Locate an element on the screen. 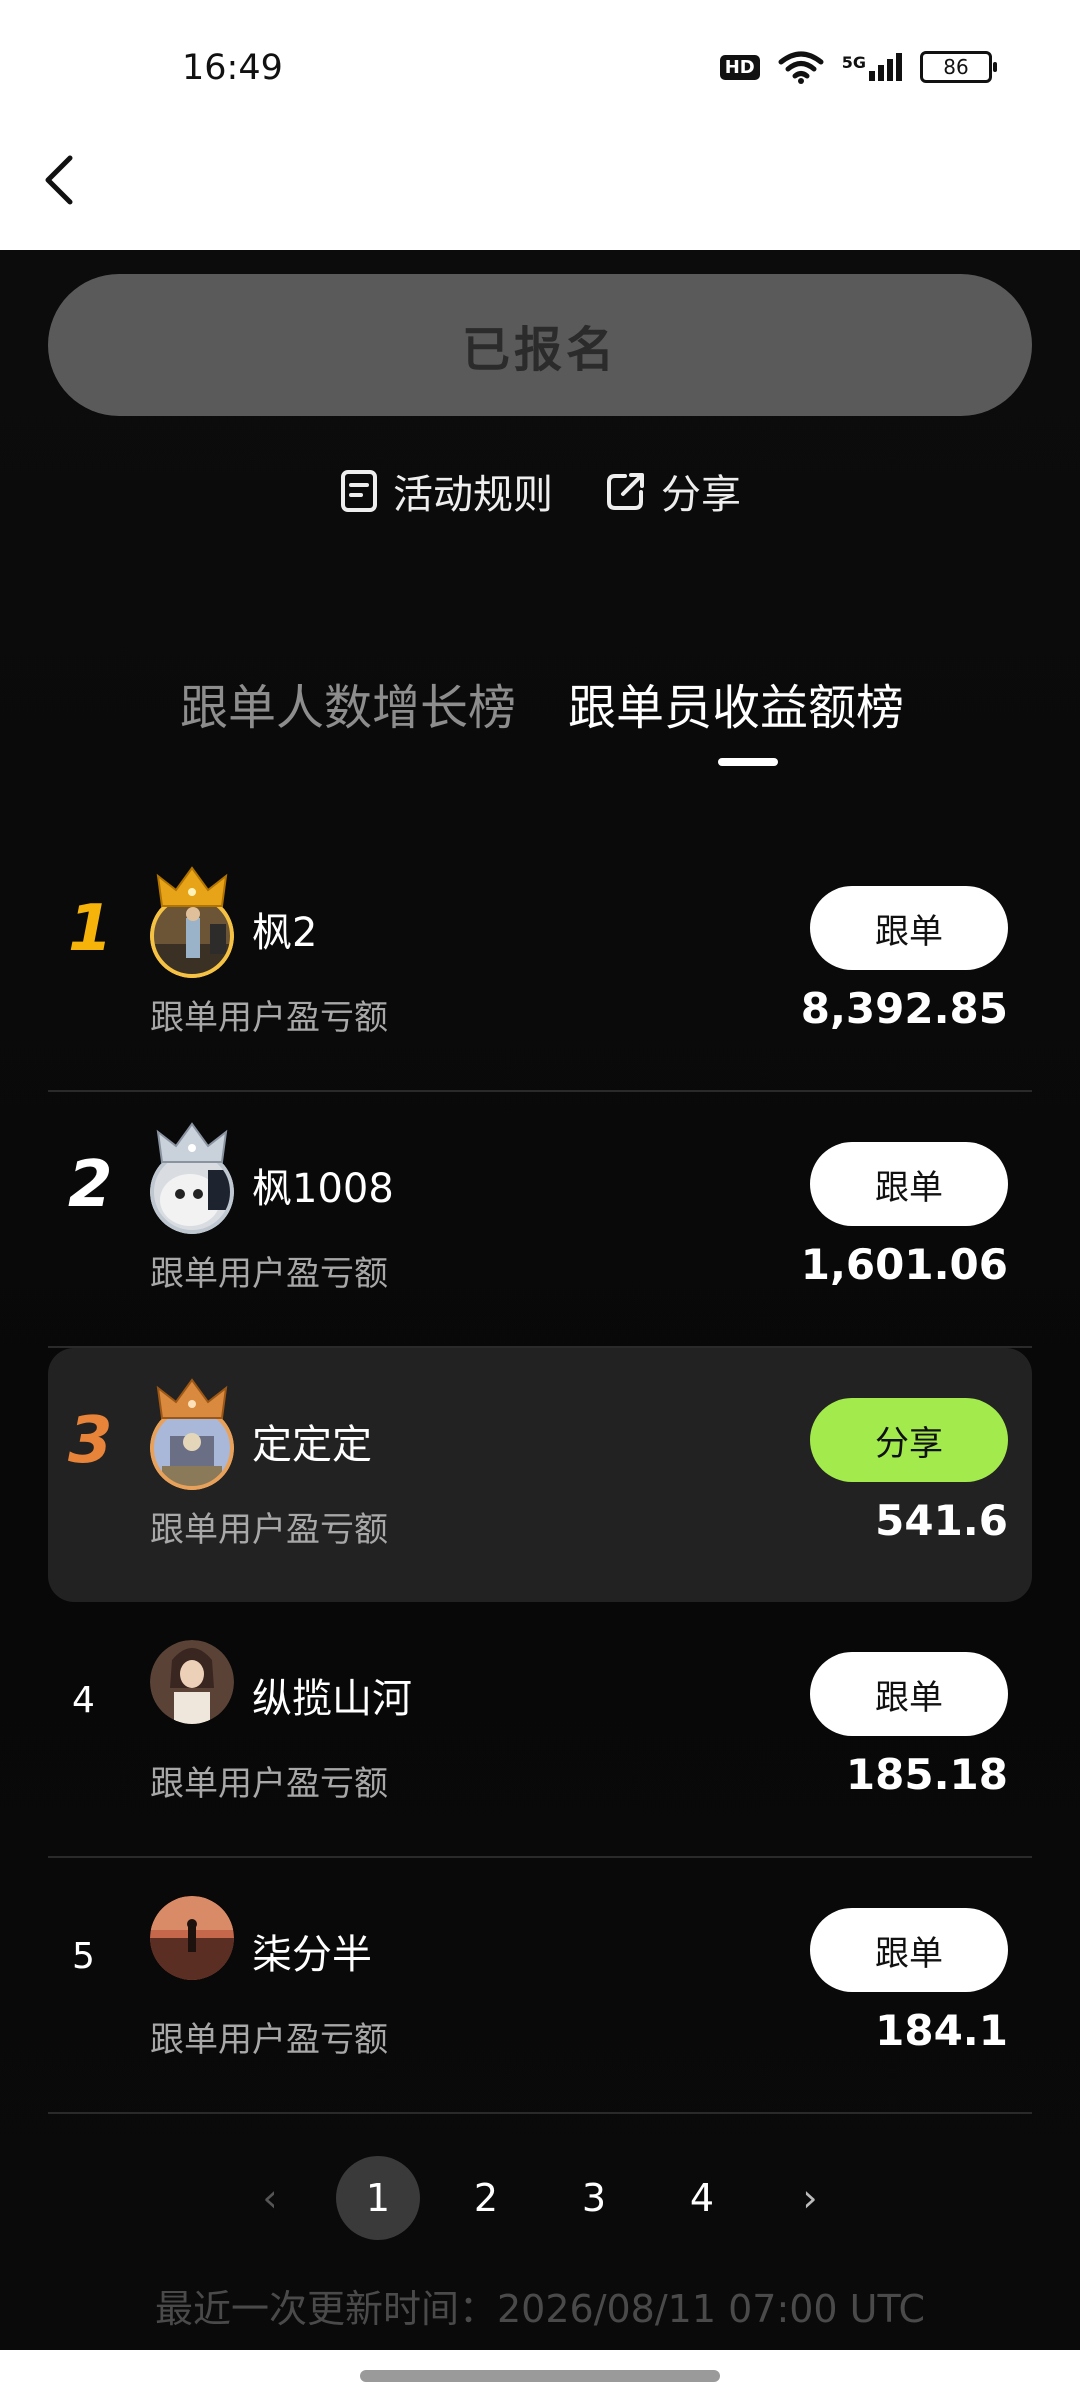 The width and height of the screenshot is (1080, 2400). status-bar: 16:49 HD 5G 86 is located at coordinates (540, 125).